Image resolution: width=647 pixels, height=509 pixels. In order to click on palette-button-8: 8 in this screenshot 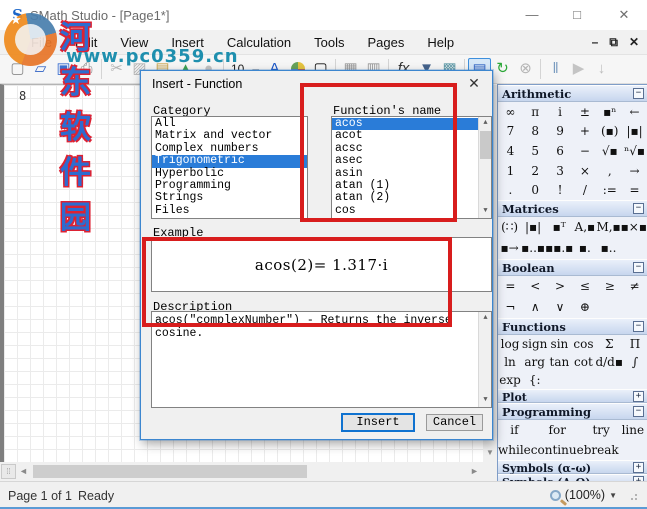, I will do `click(535, 131)`.